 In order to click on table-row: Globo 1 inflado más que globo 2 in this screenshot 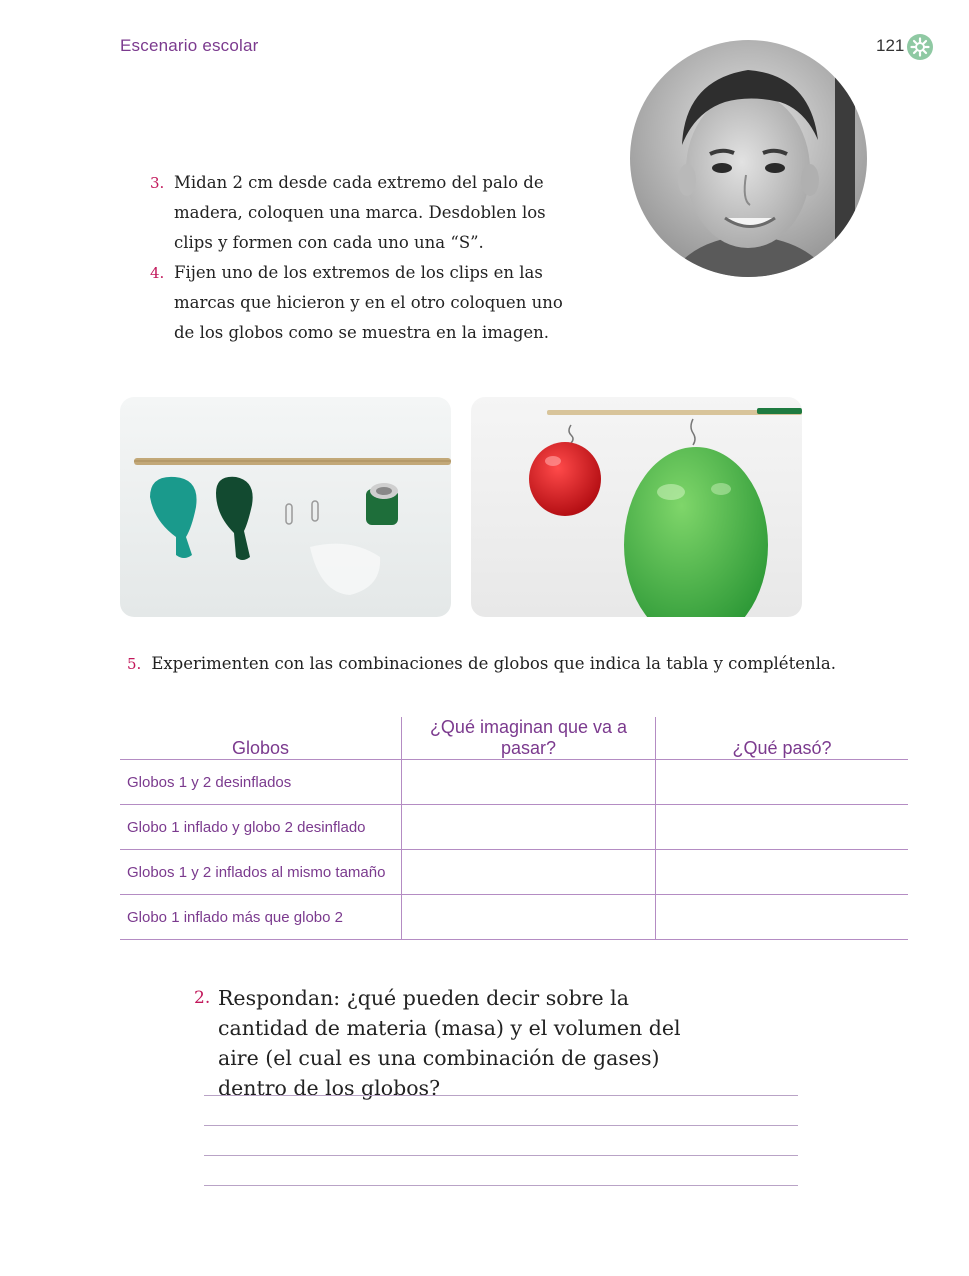, I will do `click(514, 917)`.